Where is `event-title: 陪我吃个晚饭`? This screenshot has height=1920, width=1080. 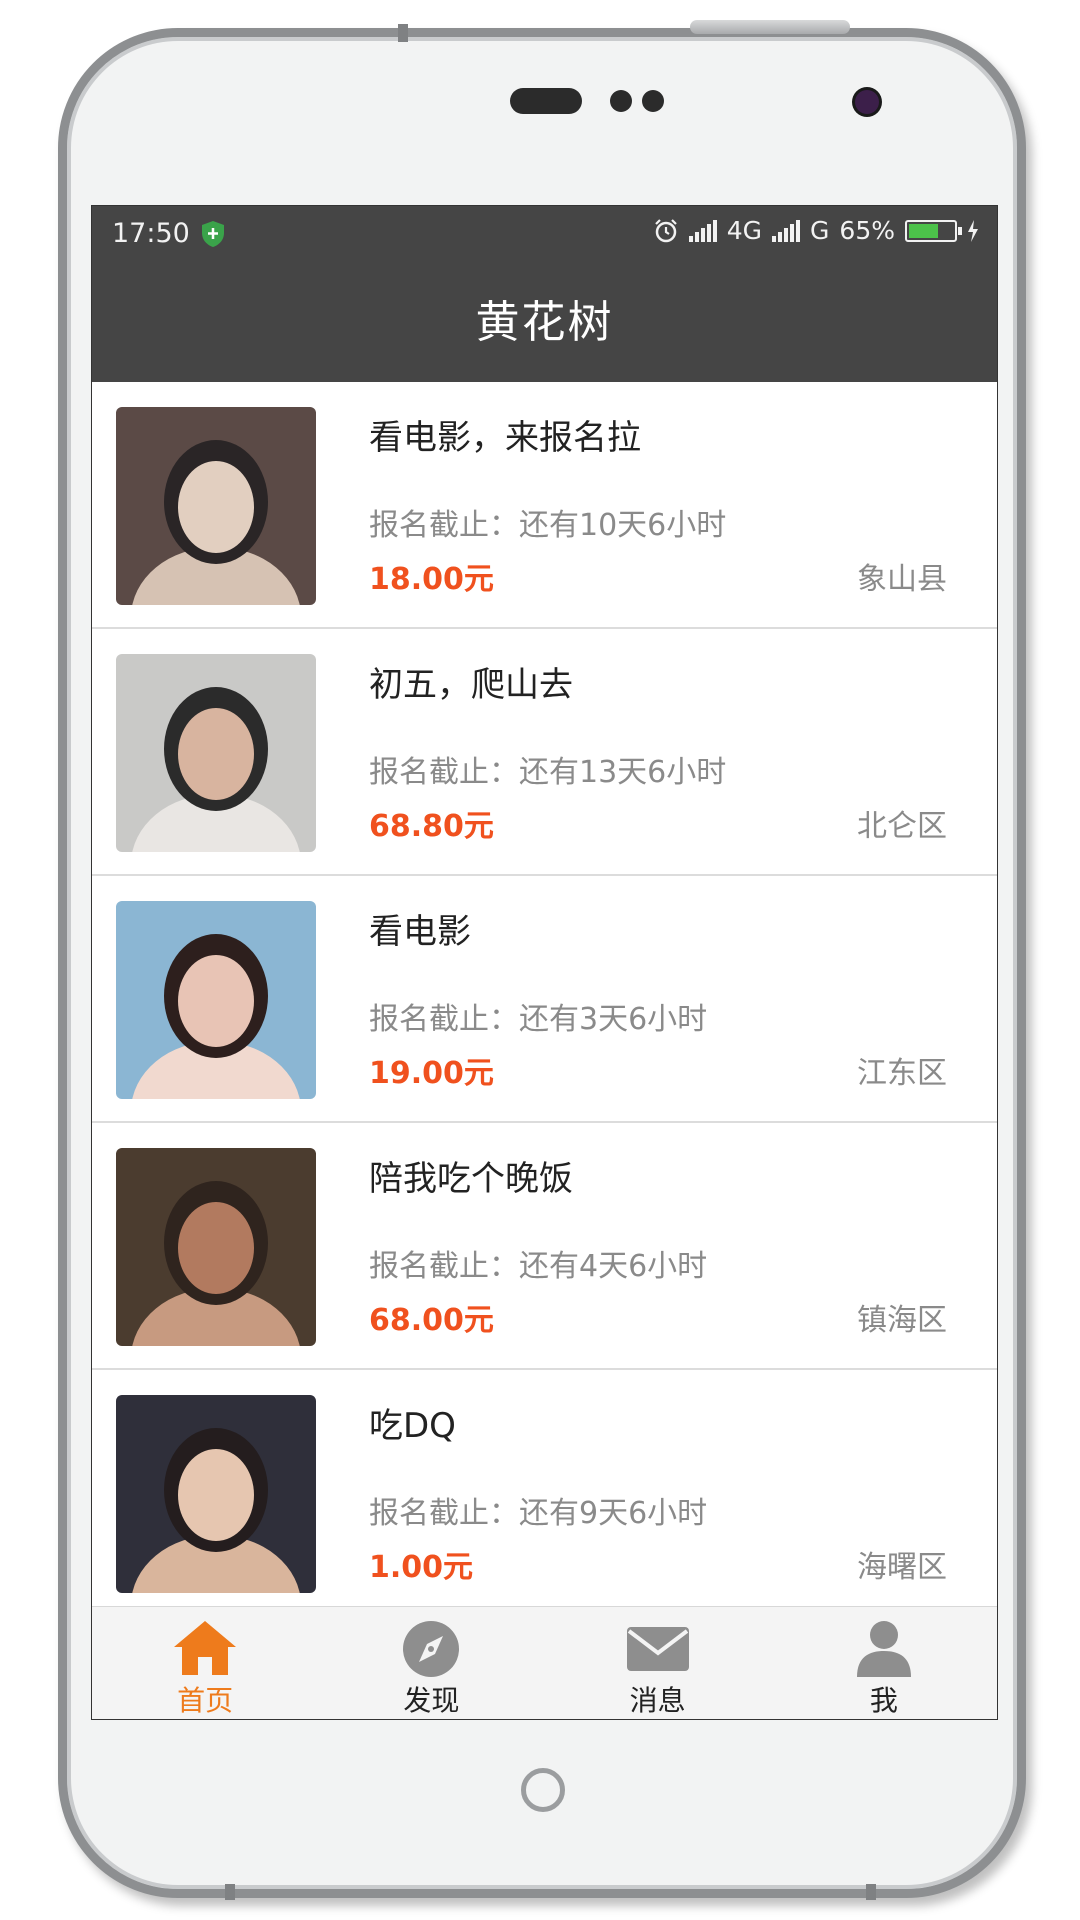
event-title: 陪我吃个晚饭 is located at coordinates (471, 1179).